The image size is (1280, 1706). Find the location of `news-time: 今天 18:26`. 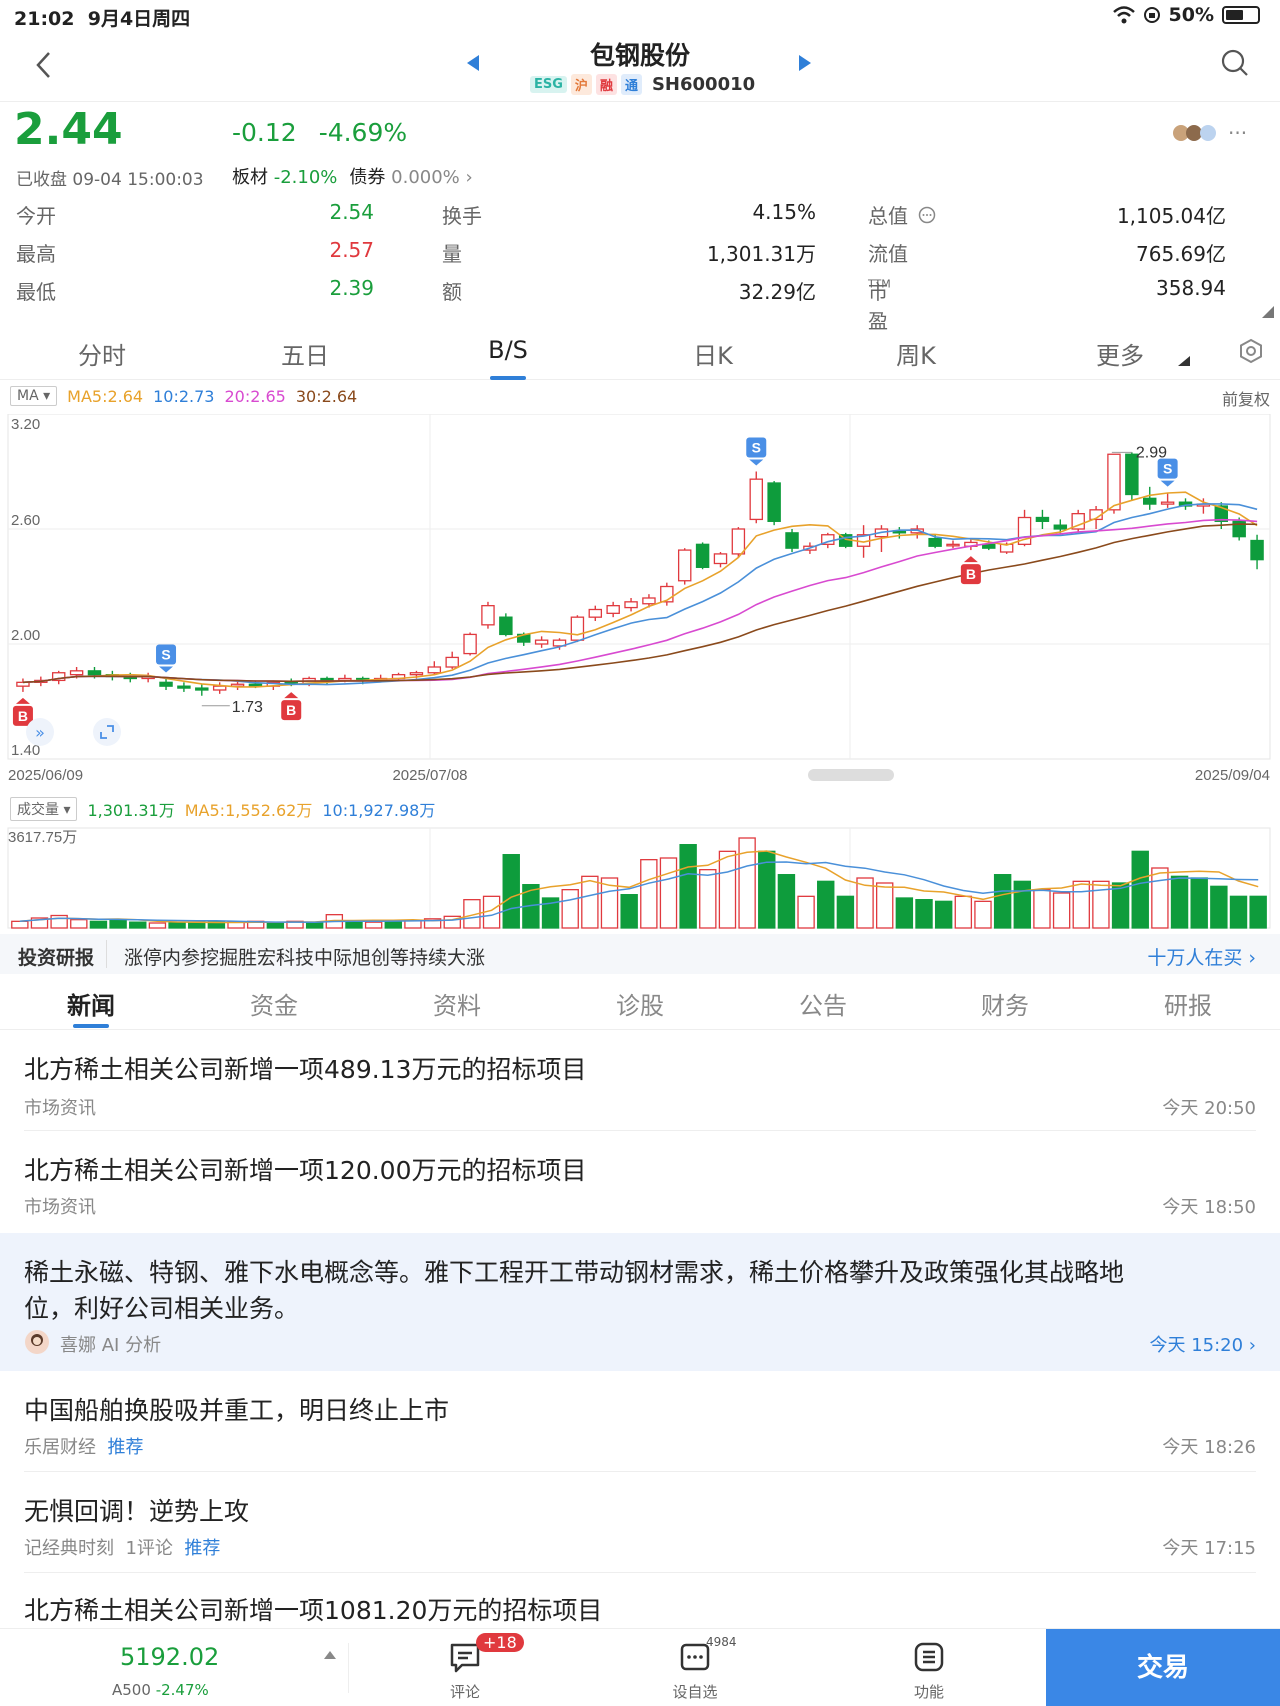

news-time: 今天 18:26 is located at coordinates (1209, 1447).